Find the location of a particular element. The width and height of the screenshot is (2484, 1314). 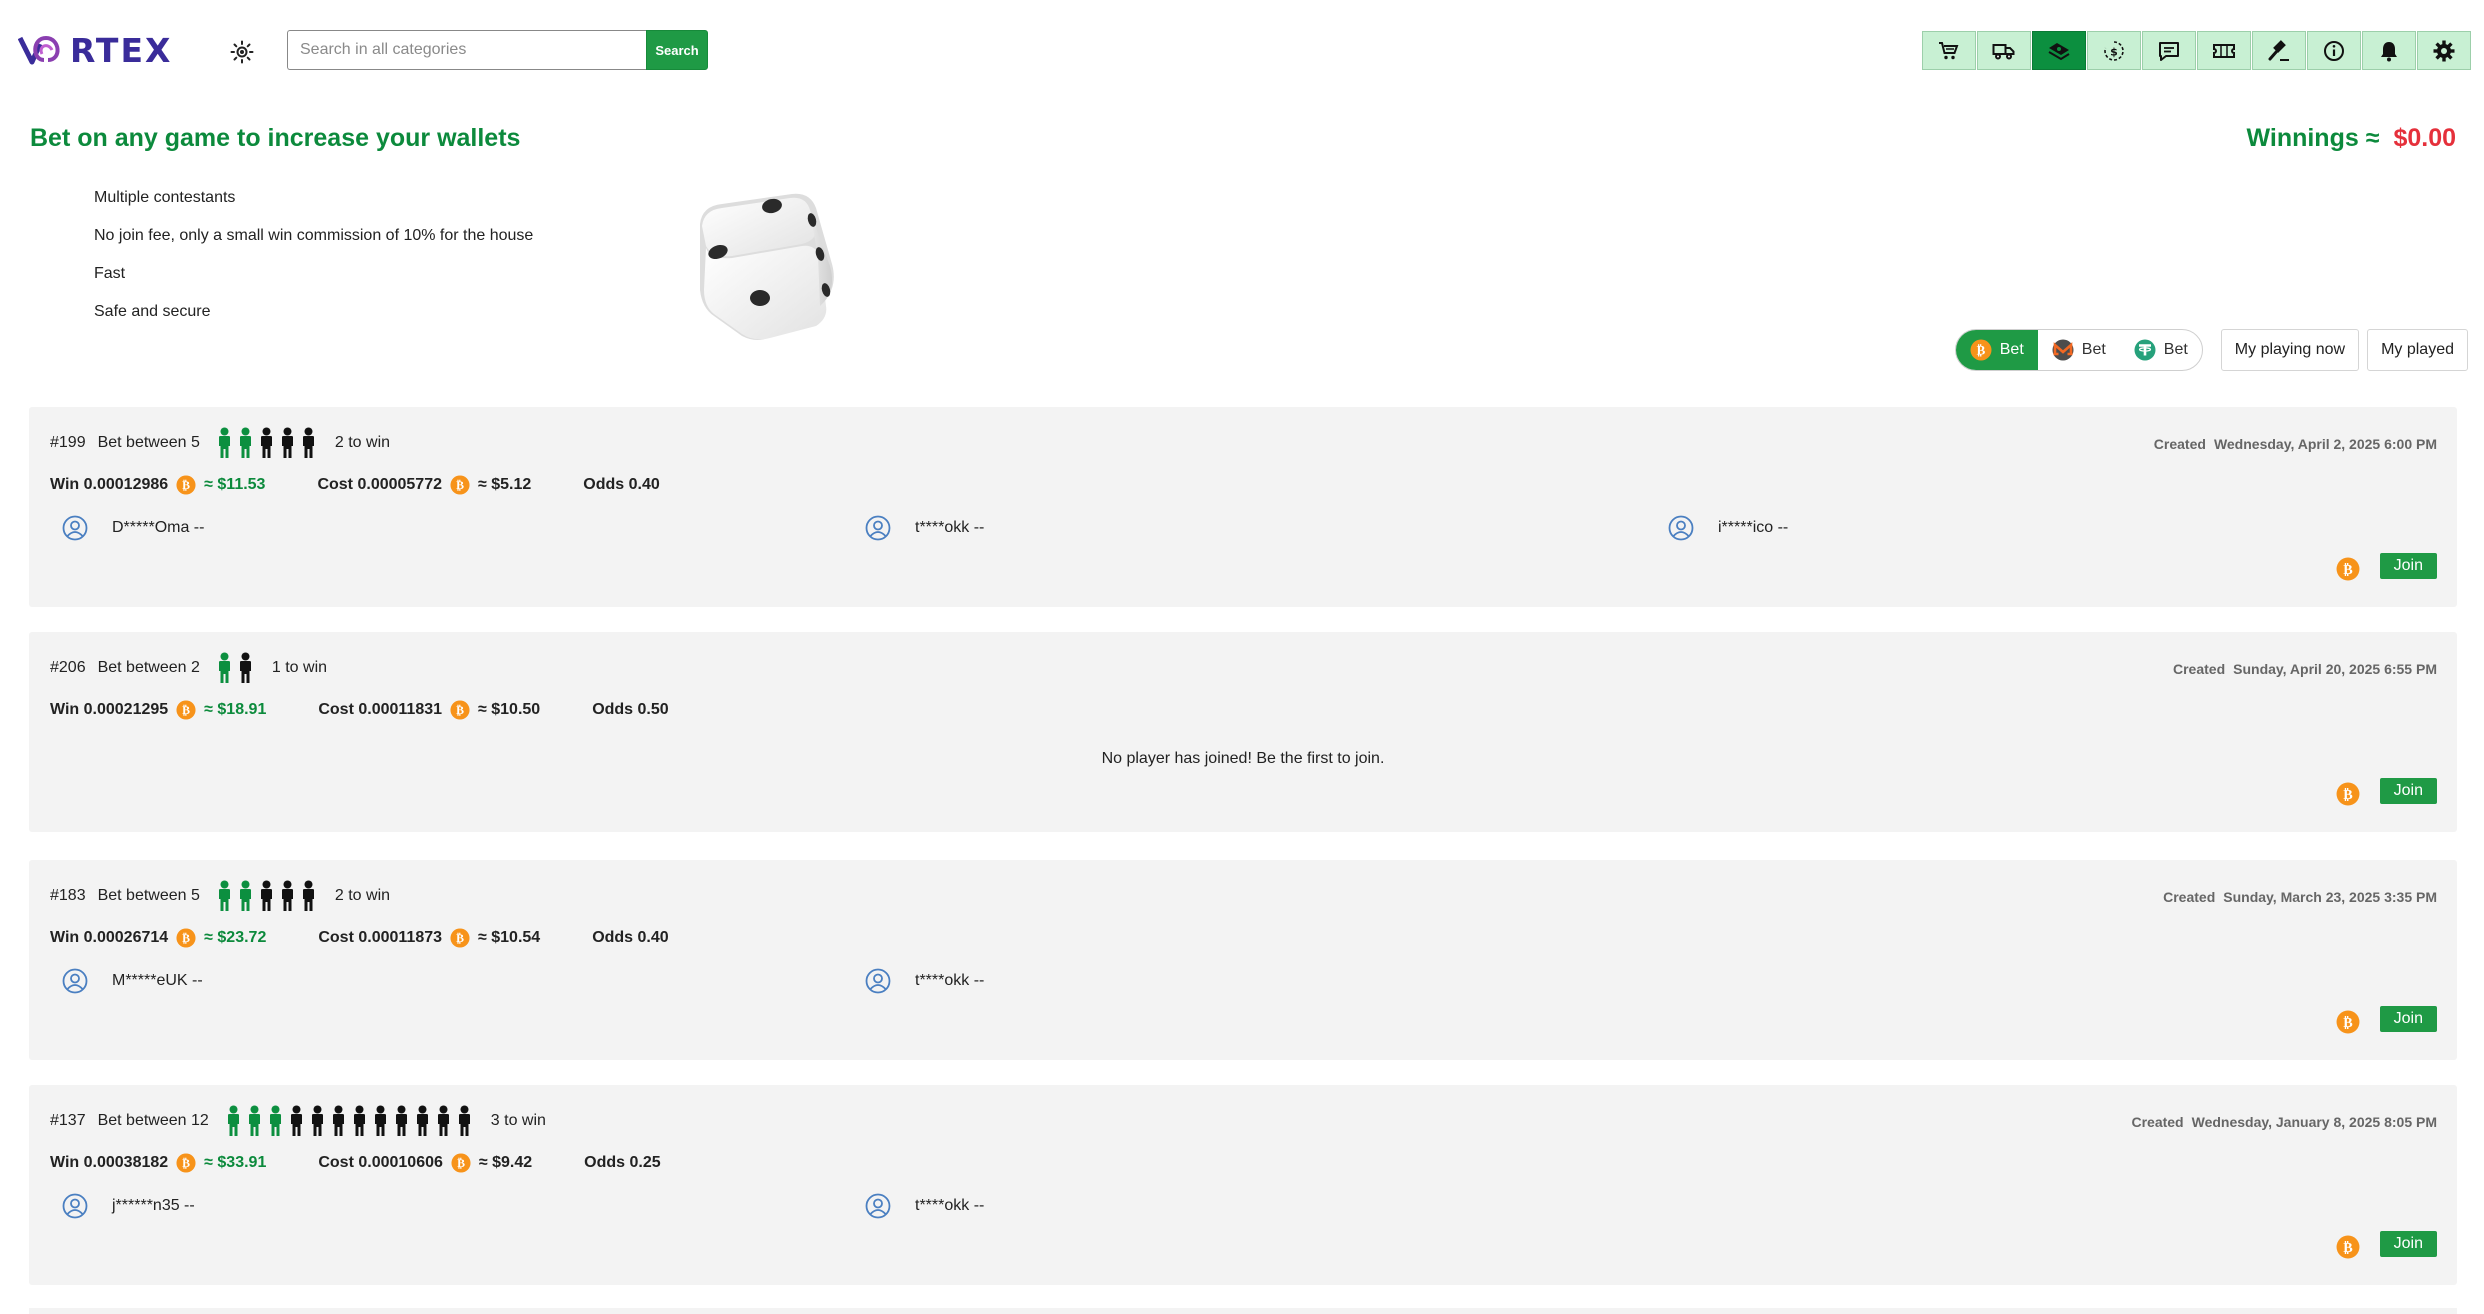

game-id: #199 is located at coordinates (68, 442).